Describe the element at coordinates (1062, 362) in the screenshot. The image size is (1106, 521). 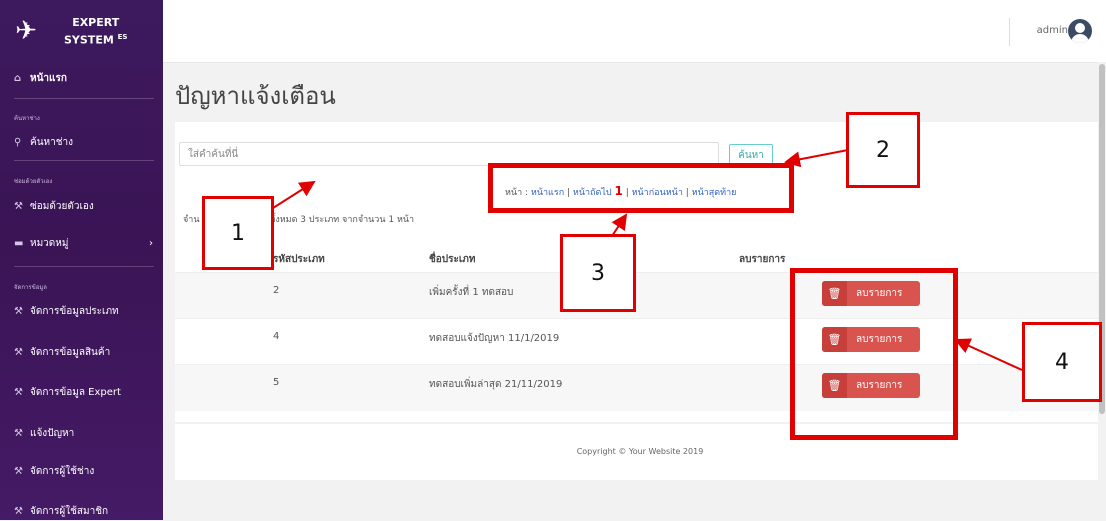
I see `annotation-label-4: 4` at that location.